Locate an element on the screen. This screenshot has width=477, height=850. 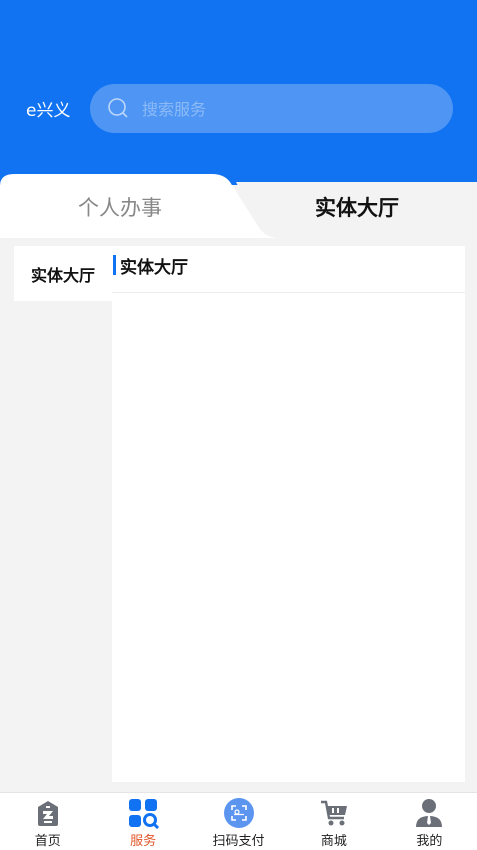
section-title: 实体大厅 is located at coordinates (154, 268).